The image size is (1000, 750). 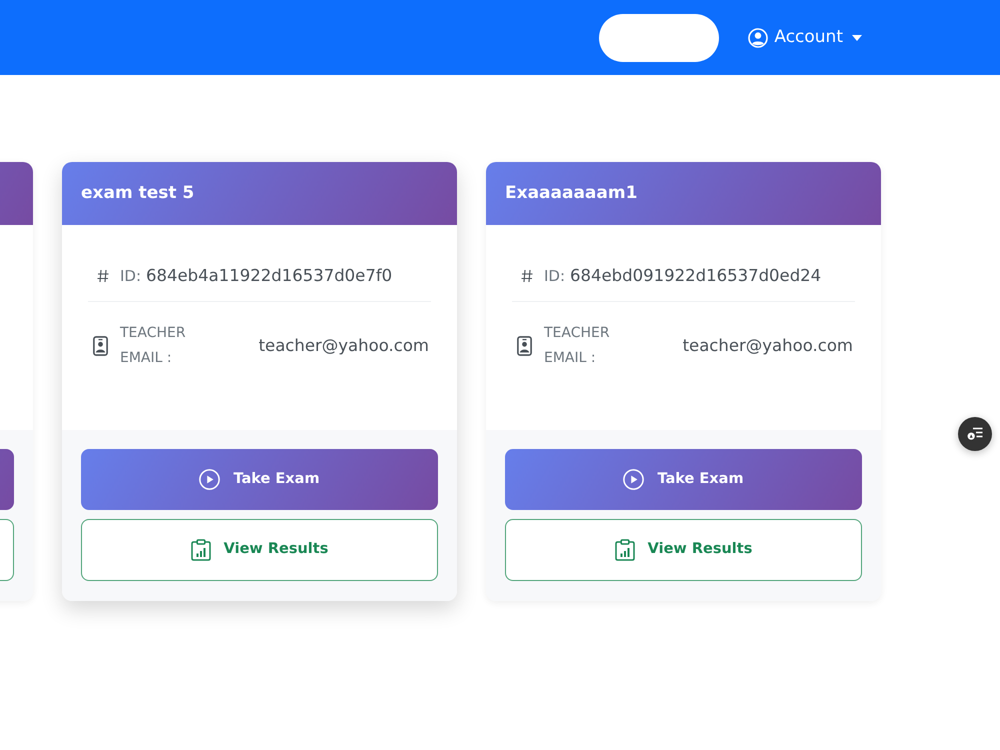 I want to click on blank-nav-button, so click(x=659, y=38).